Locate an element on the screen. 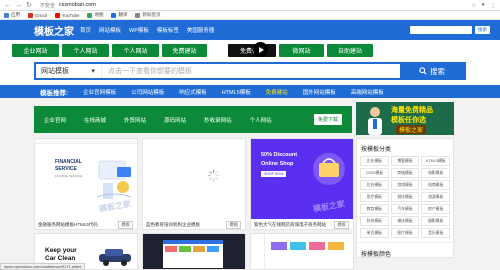  sidebar-heading: 按模板分类 is located at coordinates (376, 150).